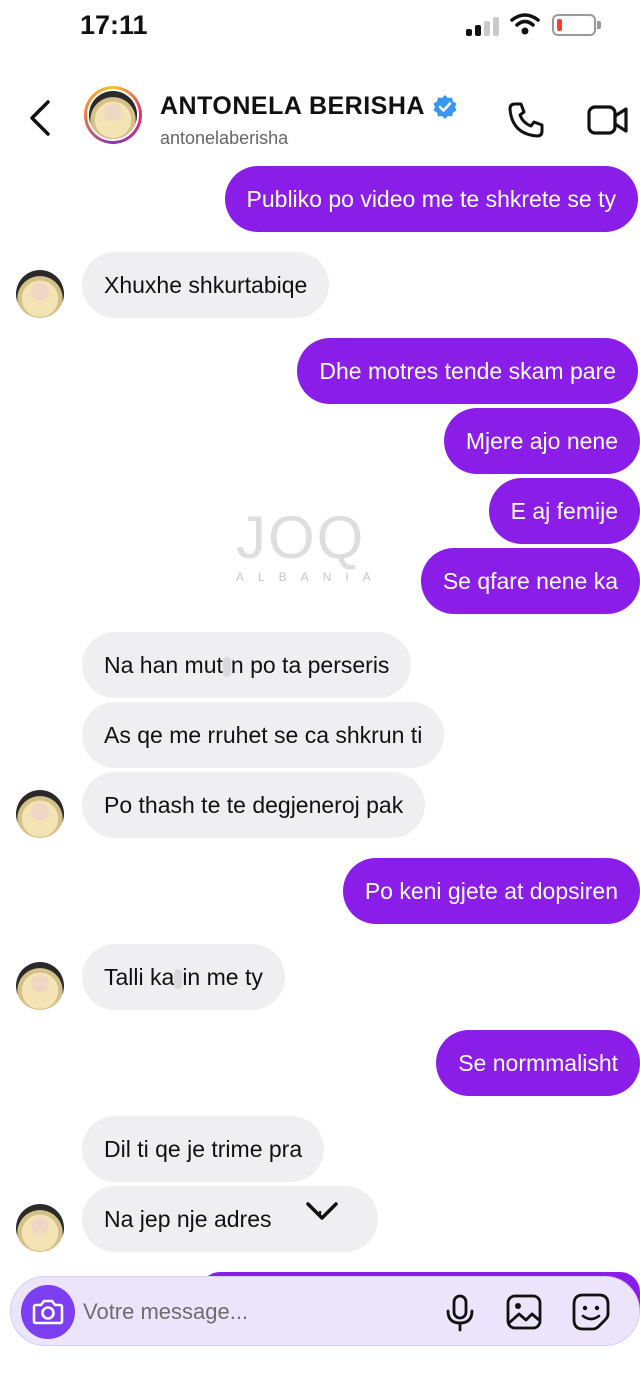 The image size is (640, 1381). I want to click on message-sent: Dhe motres tende skam pare, so click(467, 371).